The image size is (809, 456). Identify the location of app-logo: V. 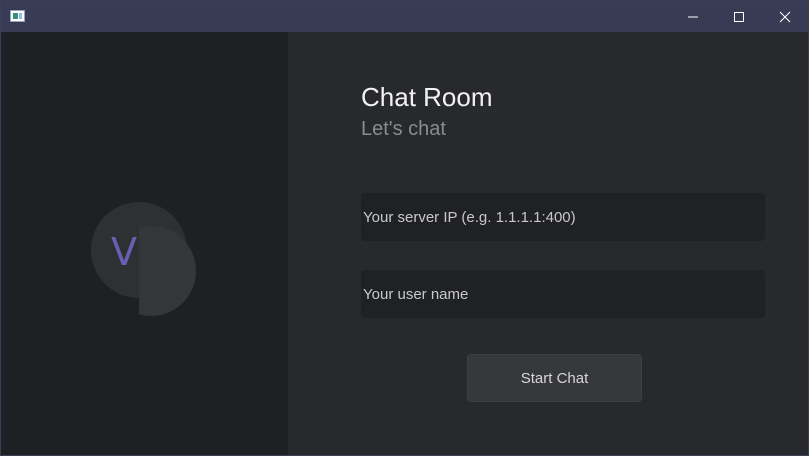
(146, 261).